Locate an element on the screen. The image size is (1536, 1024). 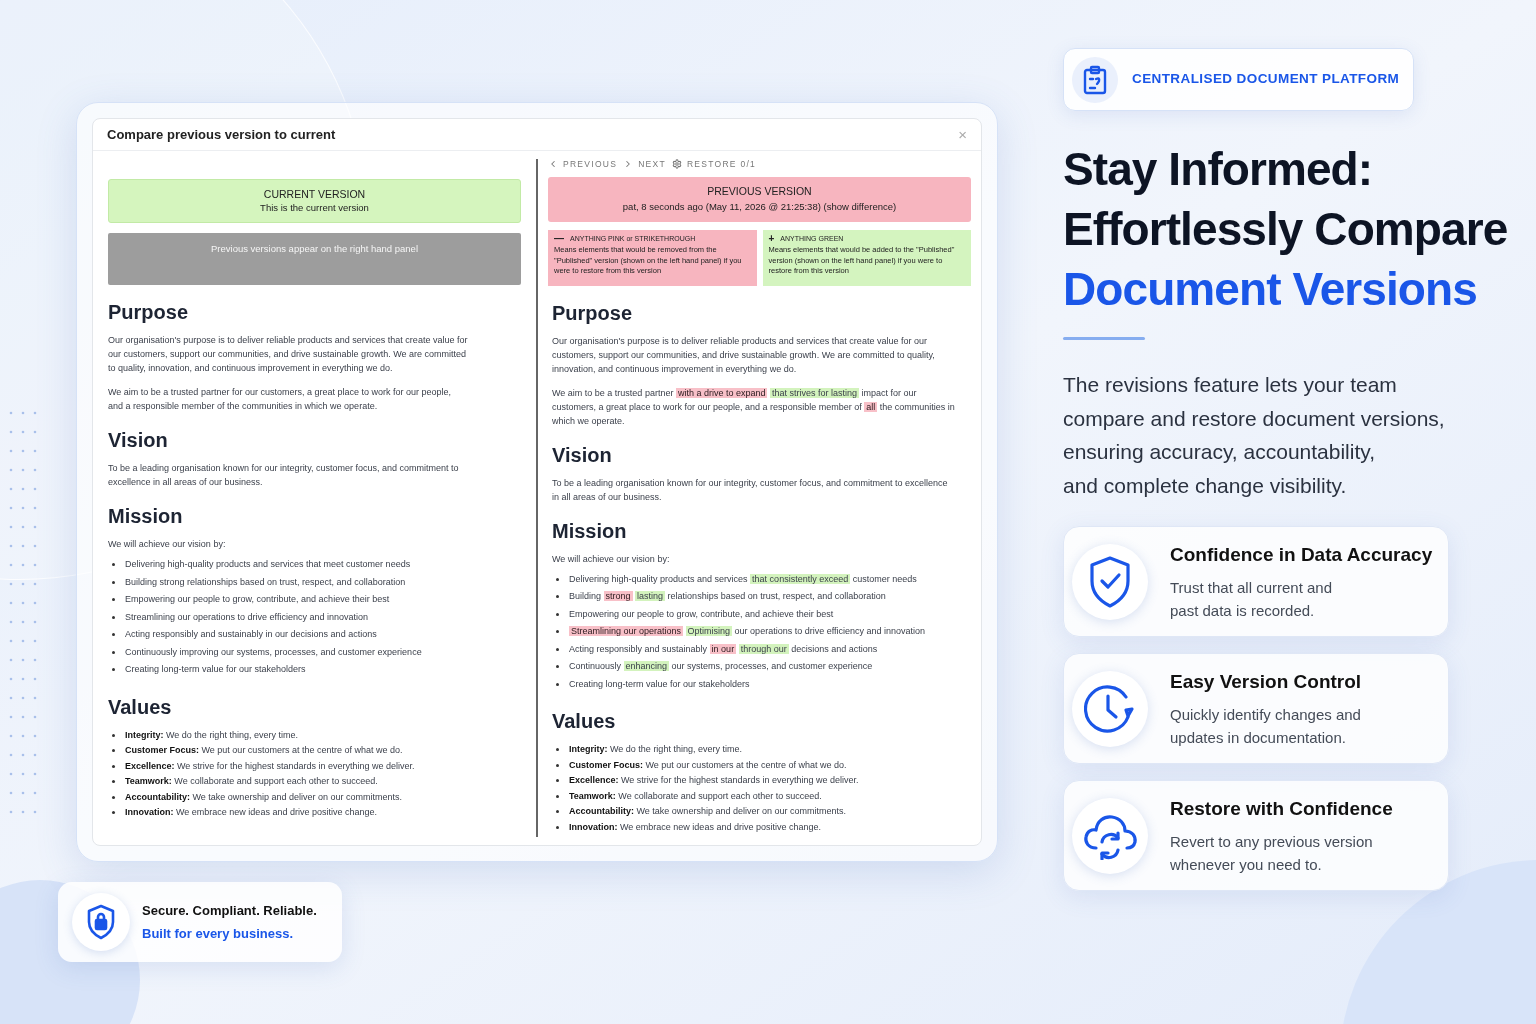
info-note: Previous versions appear on the right hand panel is located at coordinates (314, 259).